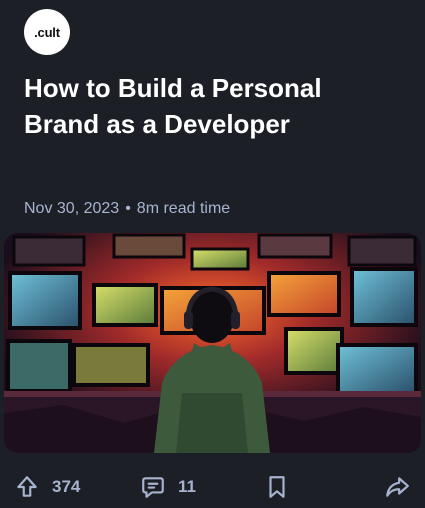 Image resolution: width=425 pixels, height=508 pixels. I want to click on share-button, so click(397, 487).